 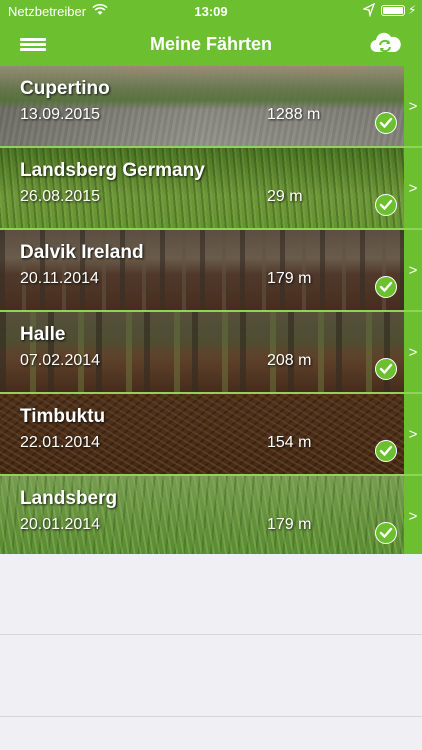 What do you see at coordinates (211, 517) in the screenshot?
I see `track-row-landsberg: Landsberg 20.01.2014 179 m >` at bounding box center [211, 517].